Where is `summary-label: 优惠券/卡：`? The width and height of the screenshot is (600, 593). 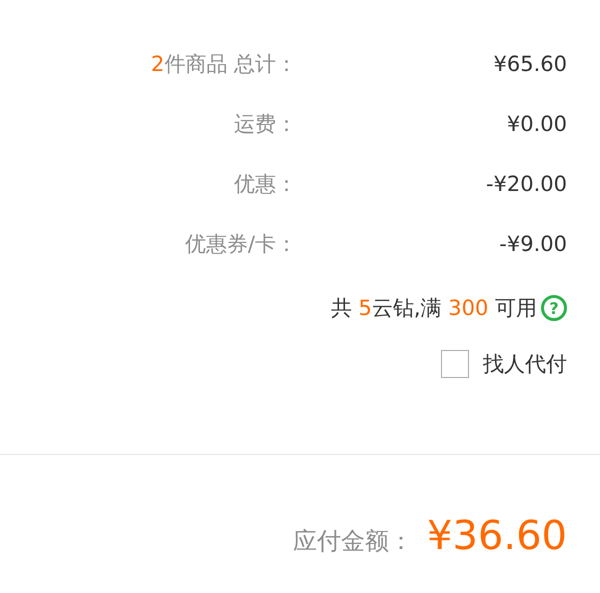 summary-label: 优惠券/卡： is located at coordinates (240, 244).